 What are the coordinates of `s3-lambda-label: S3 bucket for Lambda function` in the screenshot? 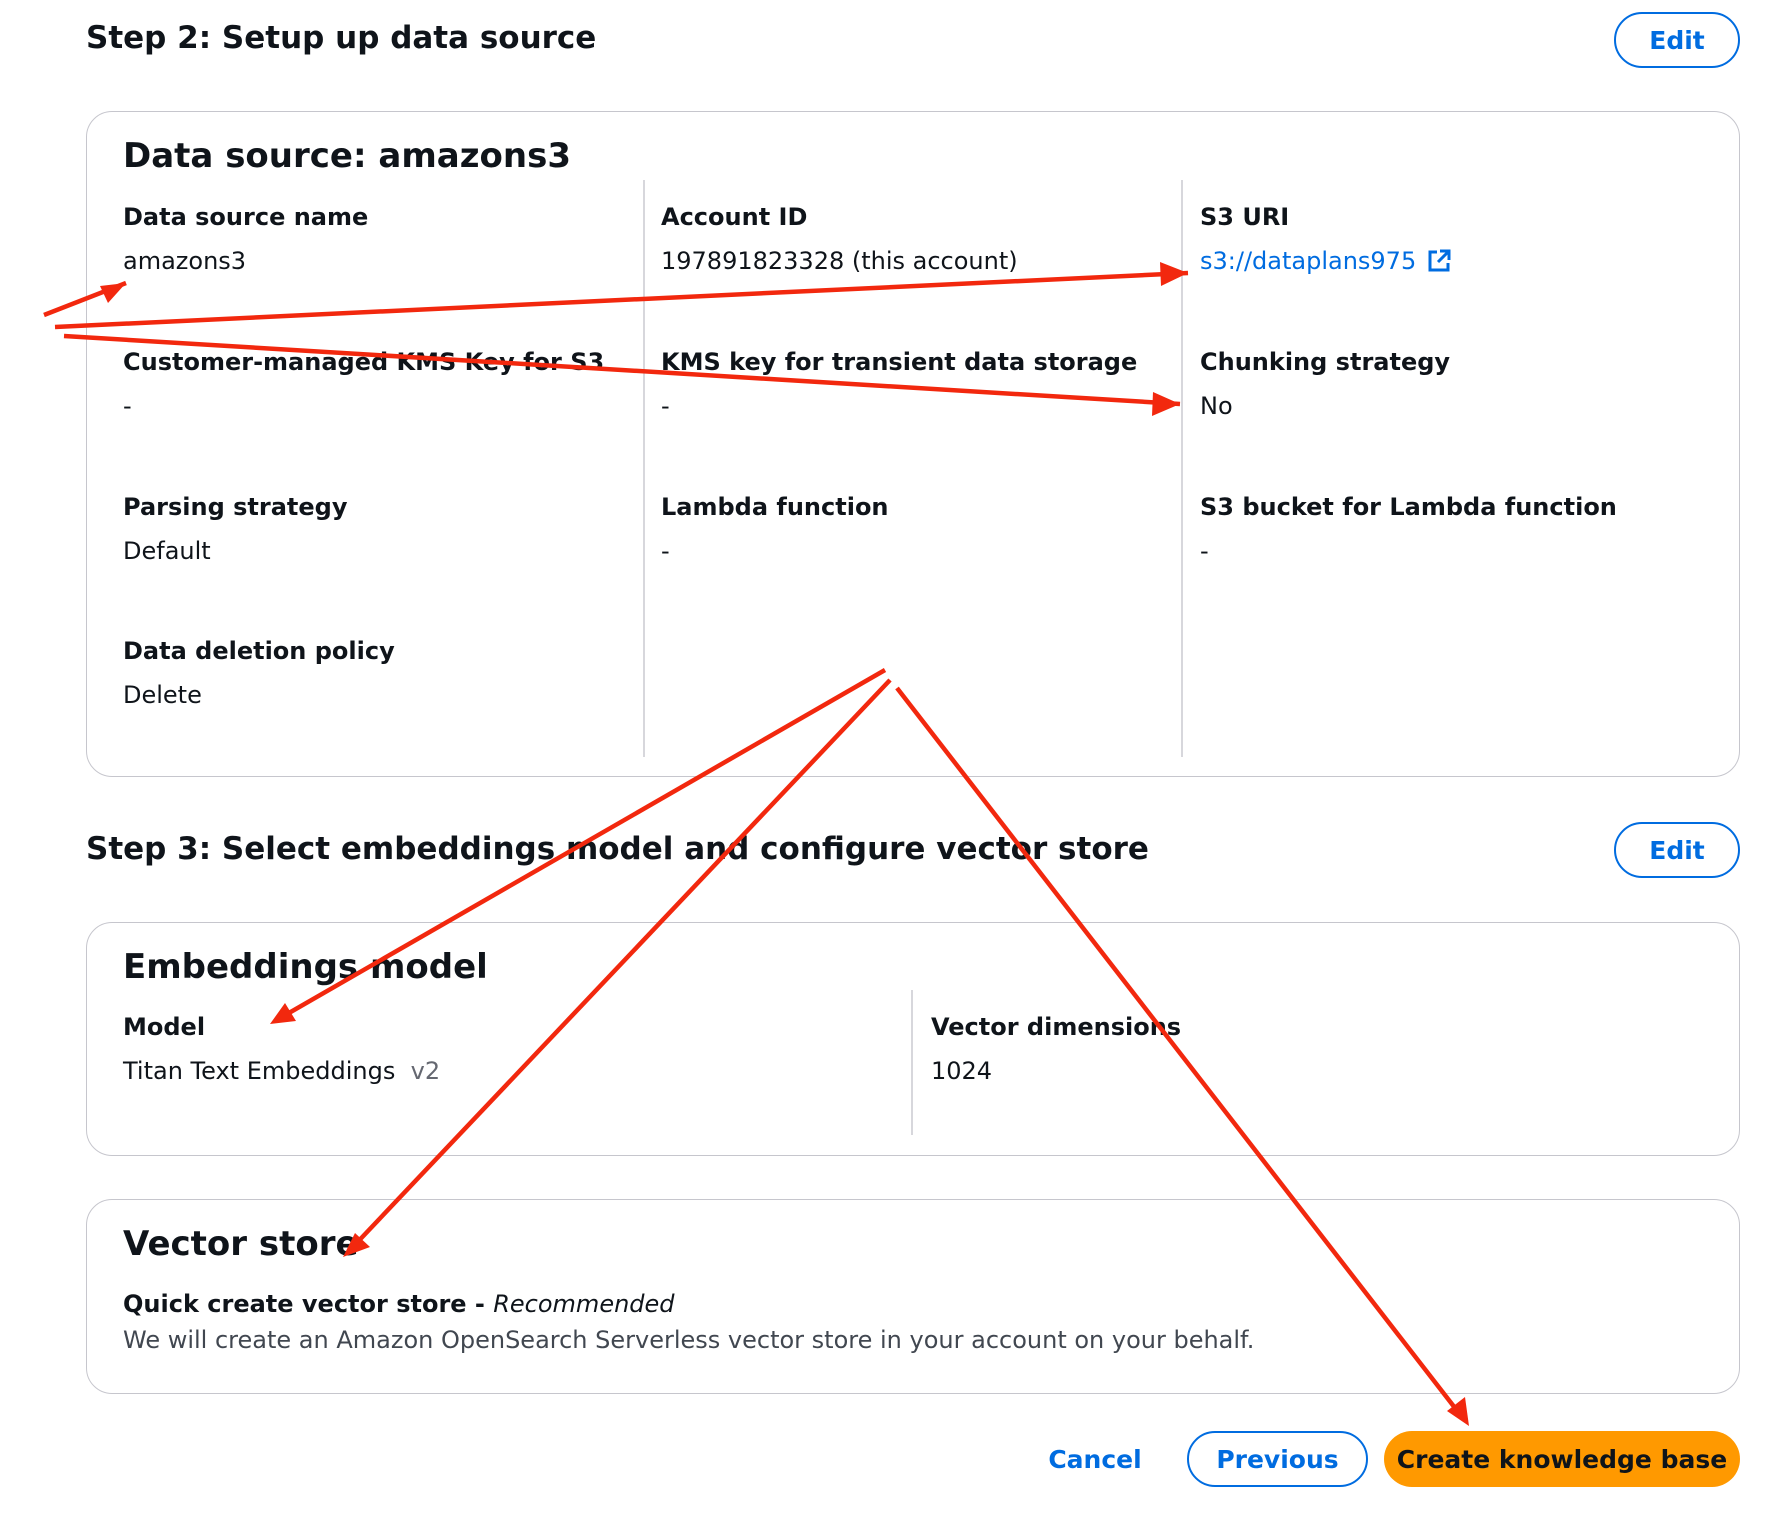 It's located at (1408, 507).